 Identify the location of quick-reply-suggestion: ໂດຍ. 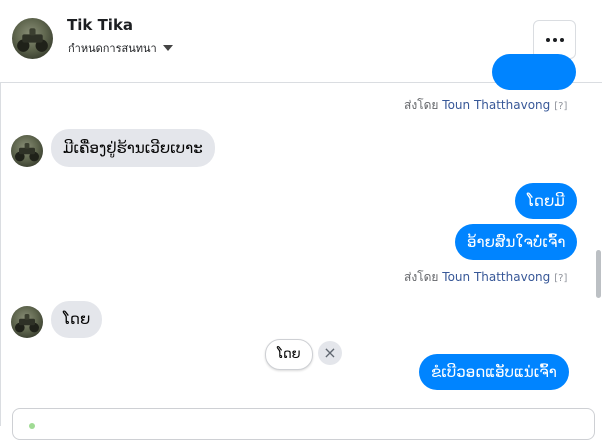
(289, 354).